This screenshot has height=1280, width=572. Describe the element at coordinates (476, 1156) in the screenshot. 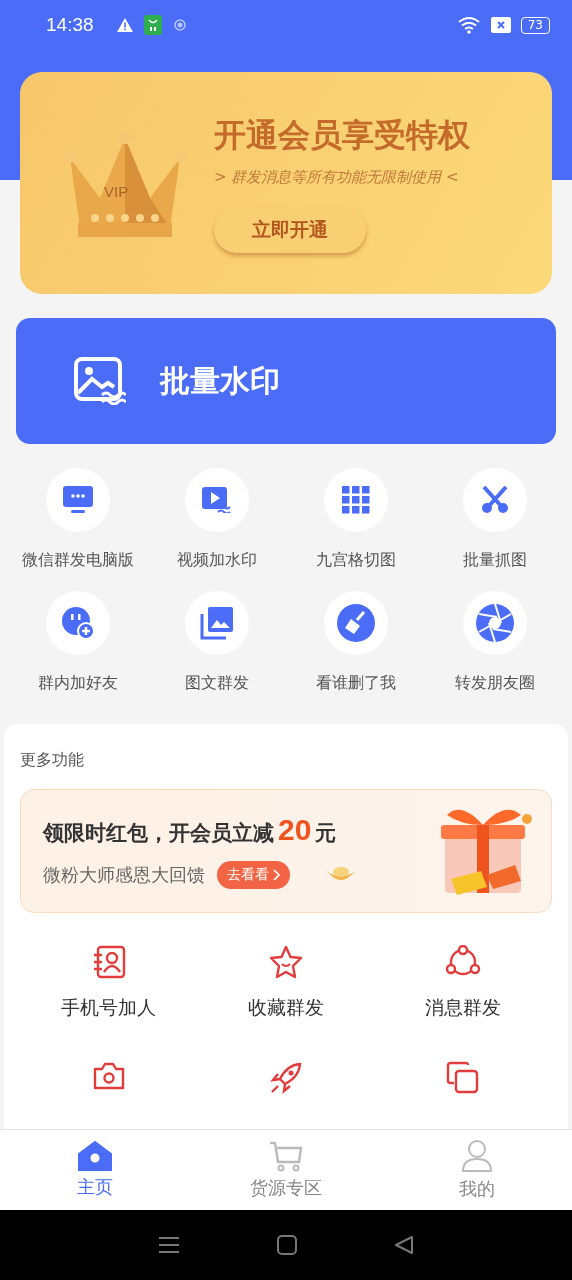

I see `person-icon` at that location.